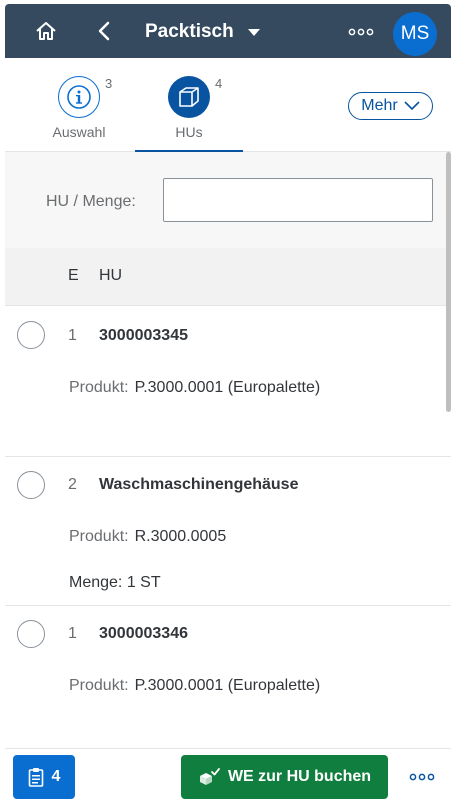  Describe the element at coordinates (415, 34) in the screenshot. I see `avatar: MS` at that location.